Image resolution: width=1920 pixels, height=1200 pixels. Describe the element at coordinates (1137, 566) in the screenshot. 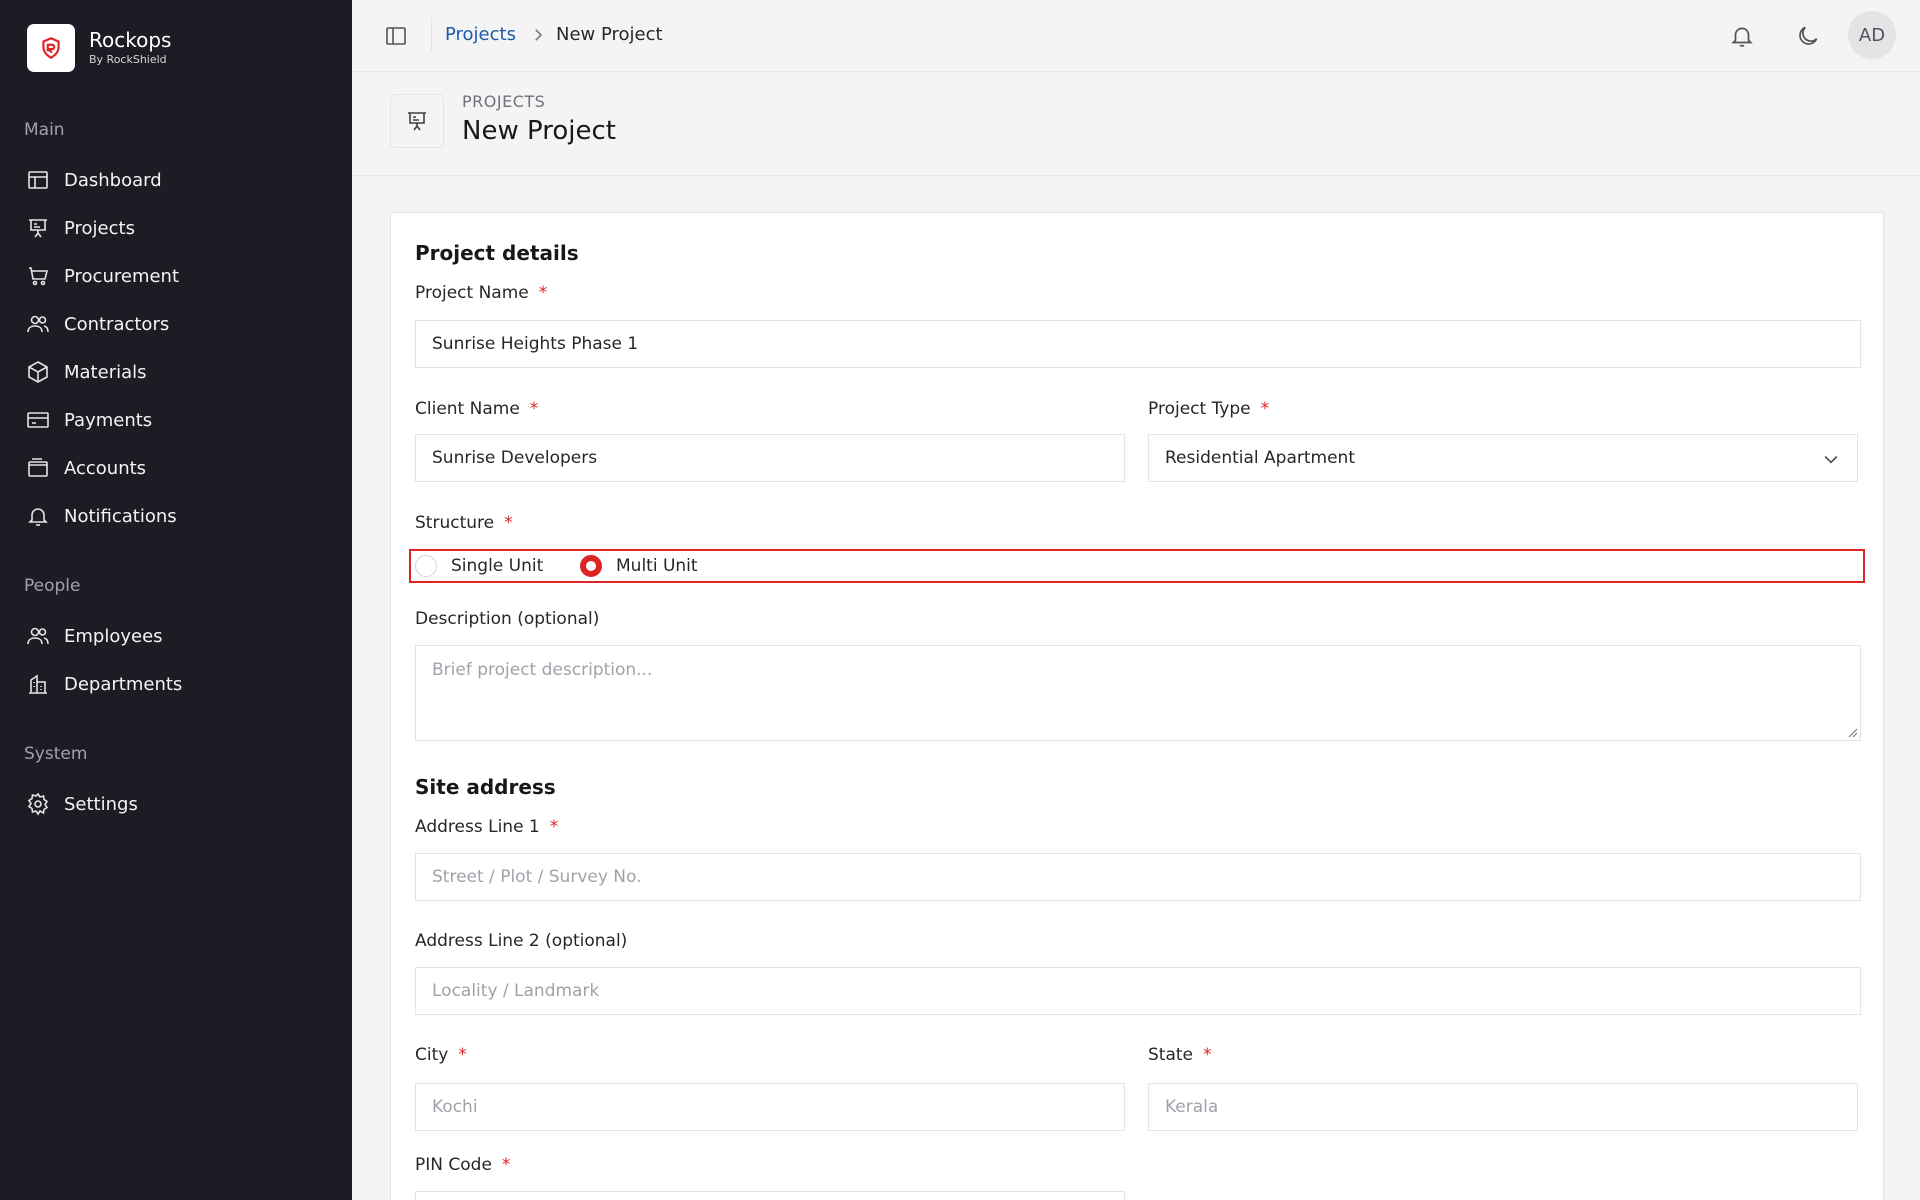

I see `structure-radio-group: Single Unit Multi Unit` at that location.